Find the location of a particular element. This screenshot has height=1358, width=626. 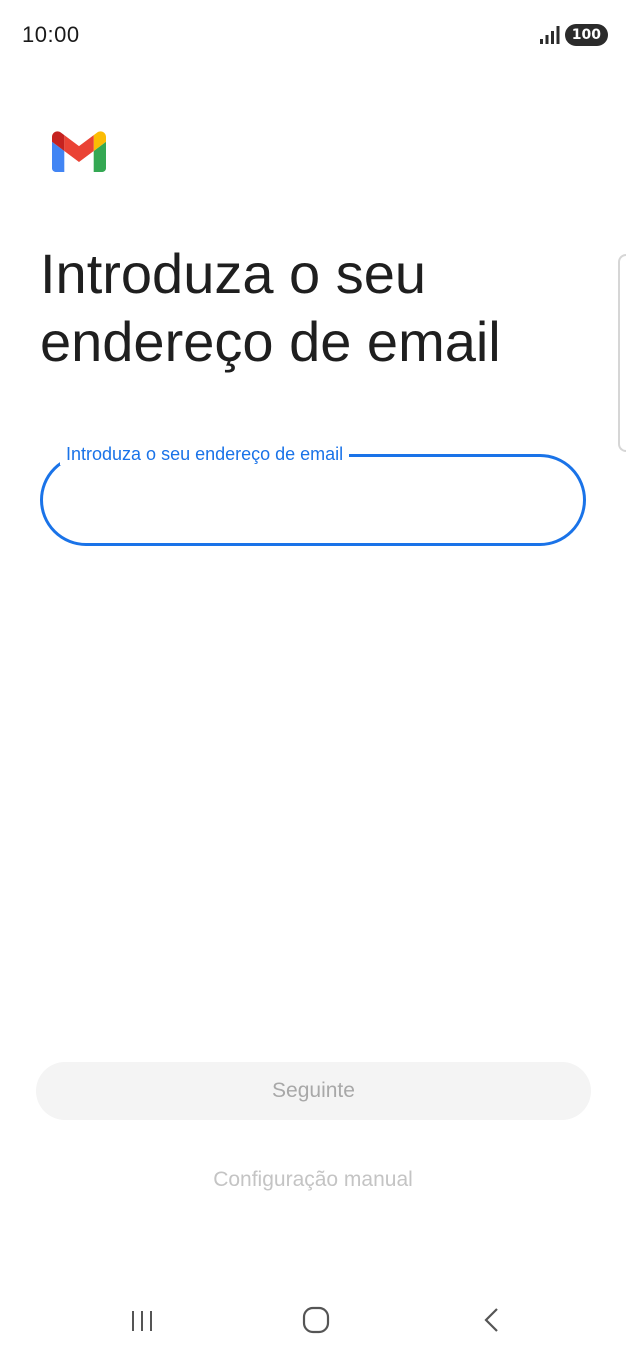

next-button: Seguinte is located at coordinates (313, 1091).